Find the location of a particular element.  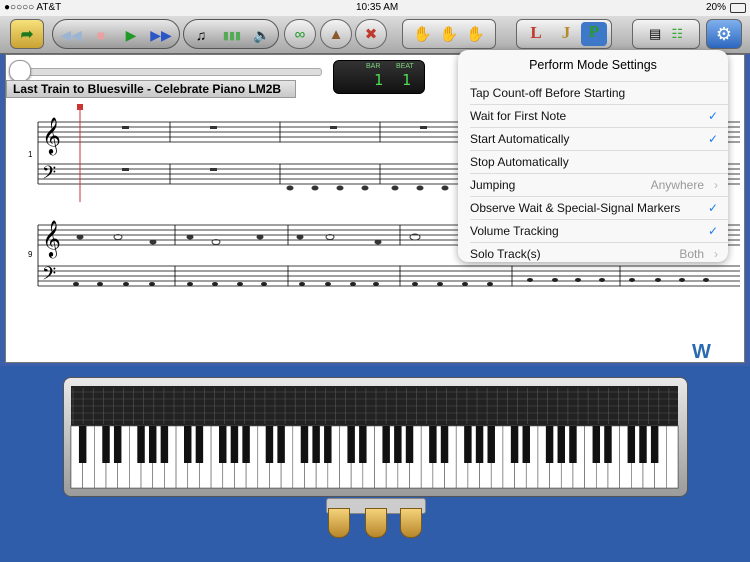

soft-pedal is located at coordinates (339, 523).